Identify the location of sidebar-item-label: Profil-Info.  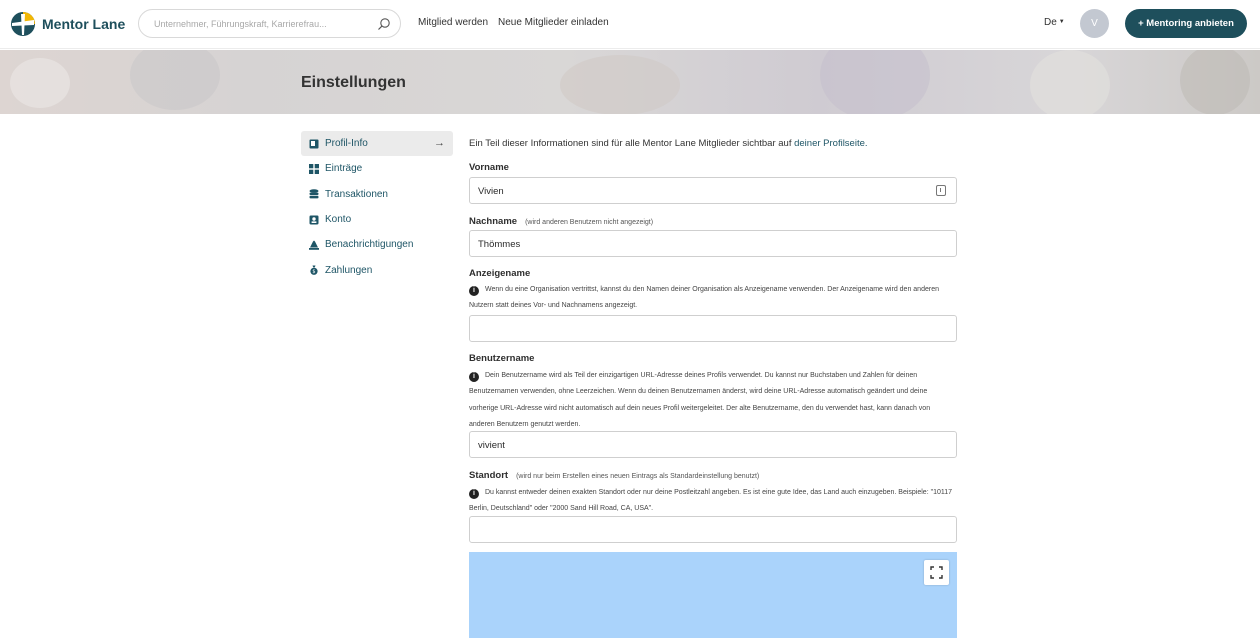
(346, 144).